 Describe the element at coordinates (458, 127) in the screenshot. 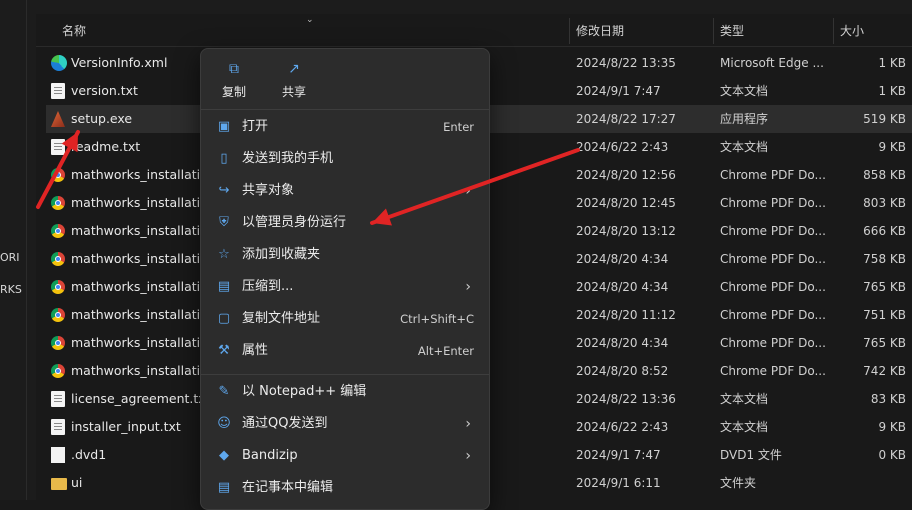

I see `menu-item-shortcut: Enter` at that location.